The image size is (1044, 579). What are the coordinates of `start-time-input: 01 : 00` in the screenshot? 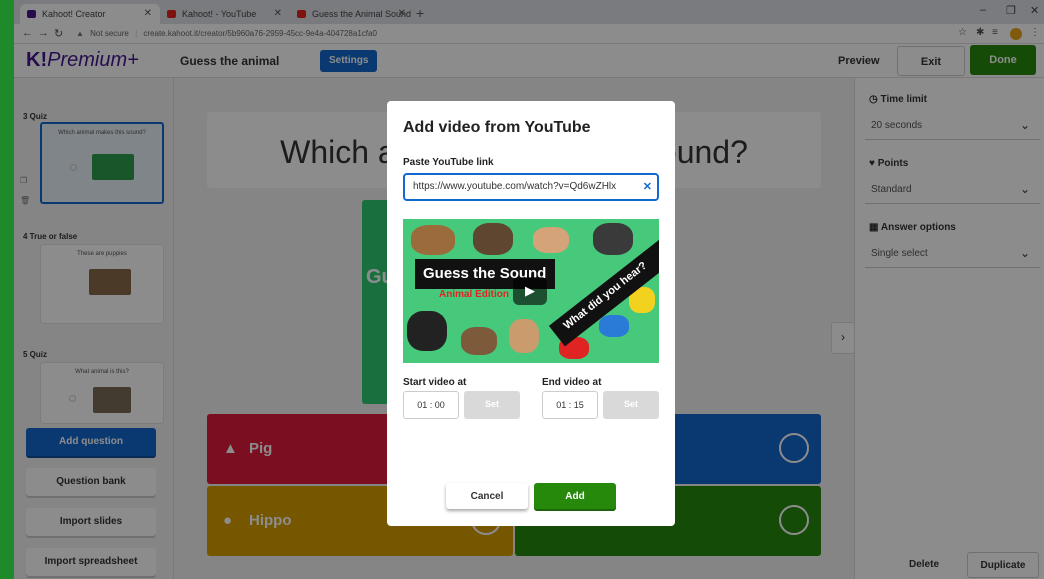 It's located at (431, 405).